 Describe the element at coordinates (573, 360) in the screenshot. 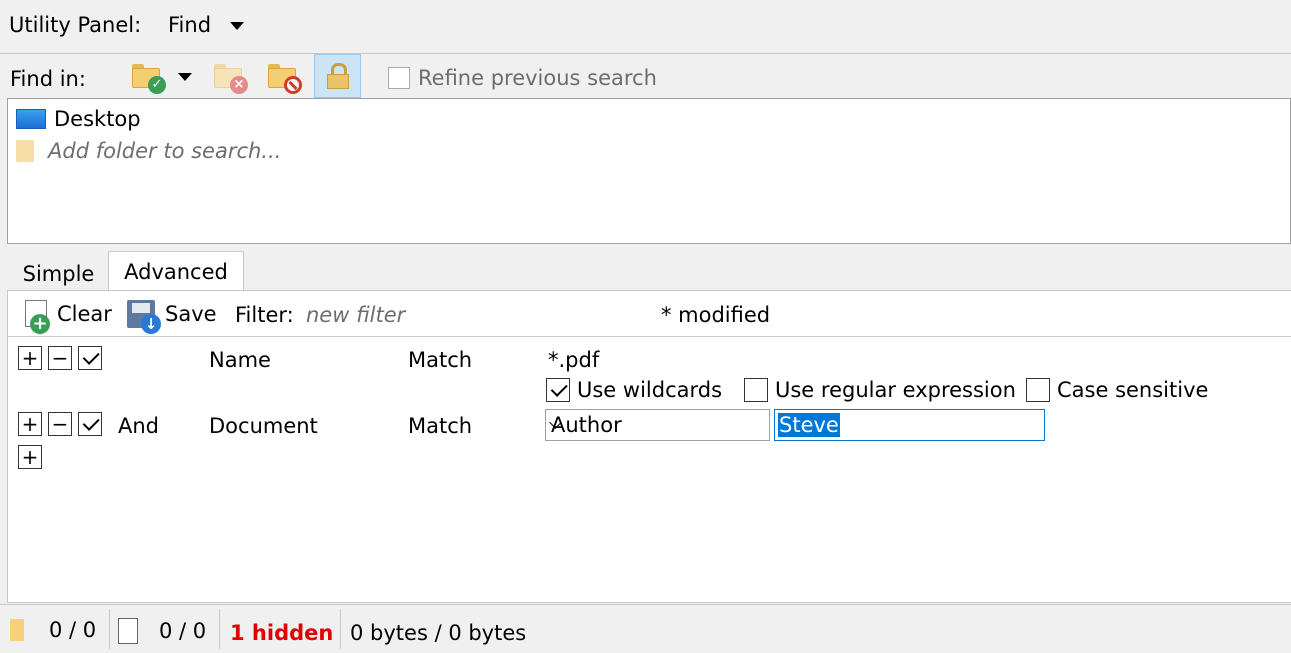

I see `row-value: *.pdf` at that location.